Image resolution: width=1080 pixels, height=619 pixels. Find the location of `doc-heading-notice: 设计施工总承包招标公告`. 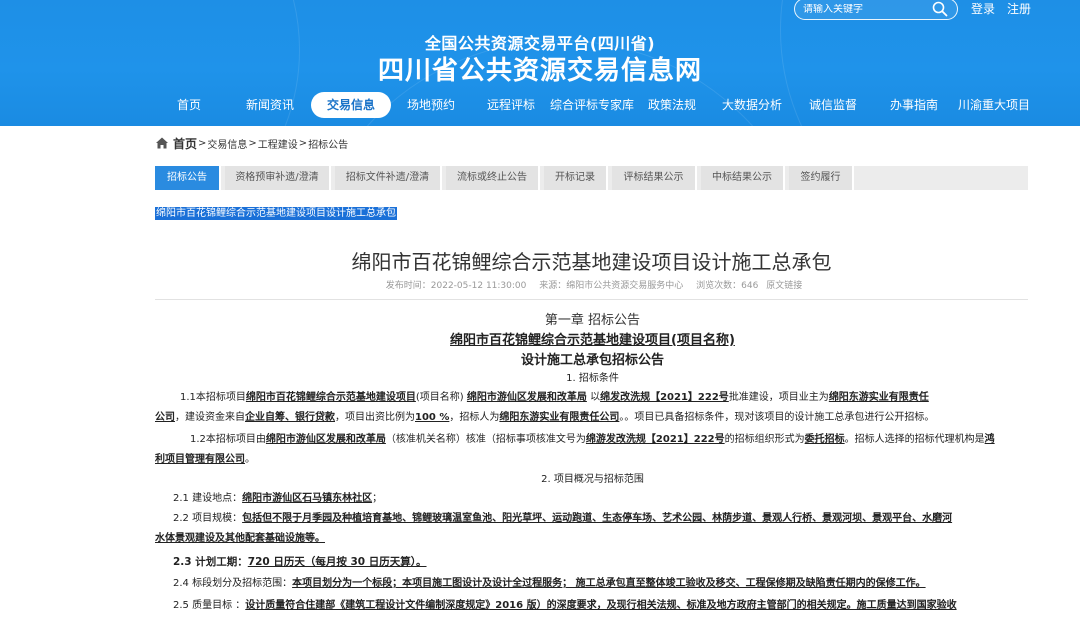

doc-heading-notice: 设计施工总承包招标公告 is located at coordinates (592, 360).